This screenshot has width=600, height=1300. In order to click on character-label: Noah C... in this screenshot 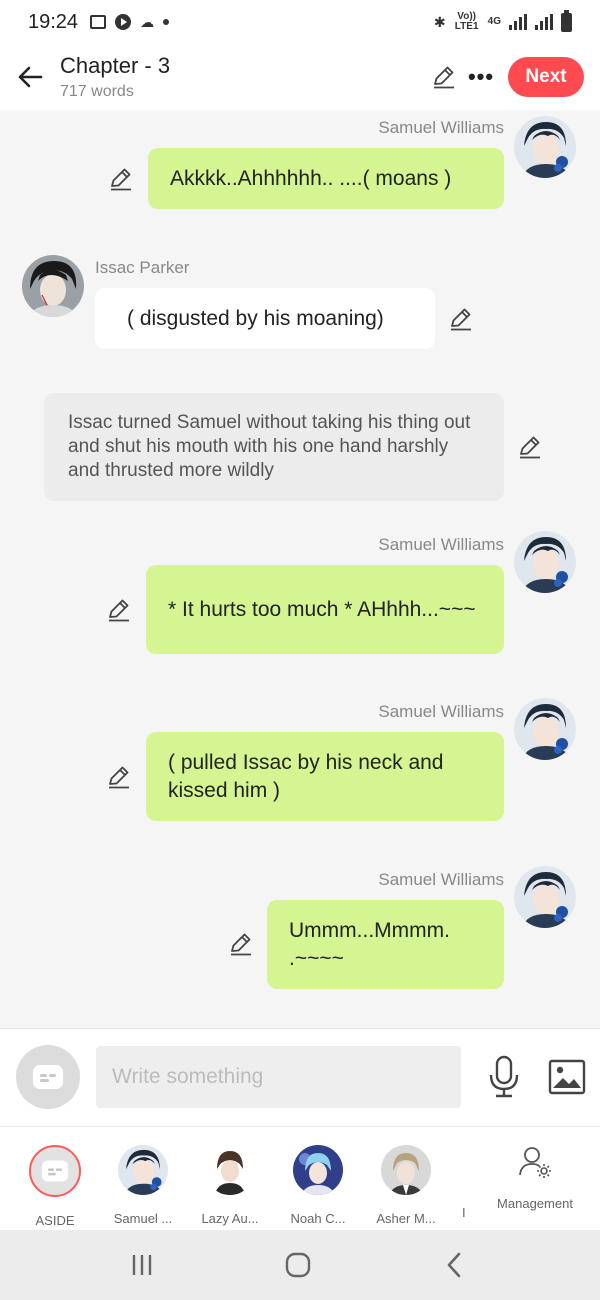, I will do `click(318, 1218)`.